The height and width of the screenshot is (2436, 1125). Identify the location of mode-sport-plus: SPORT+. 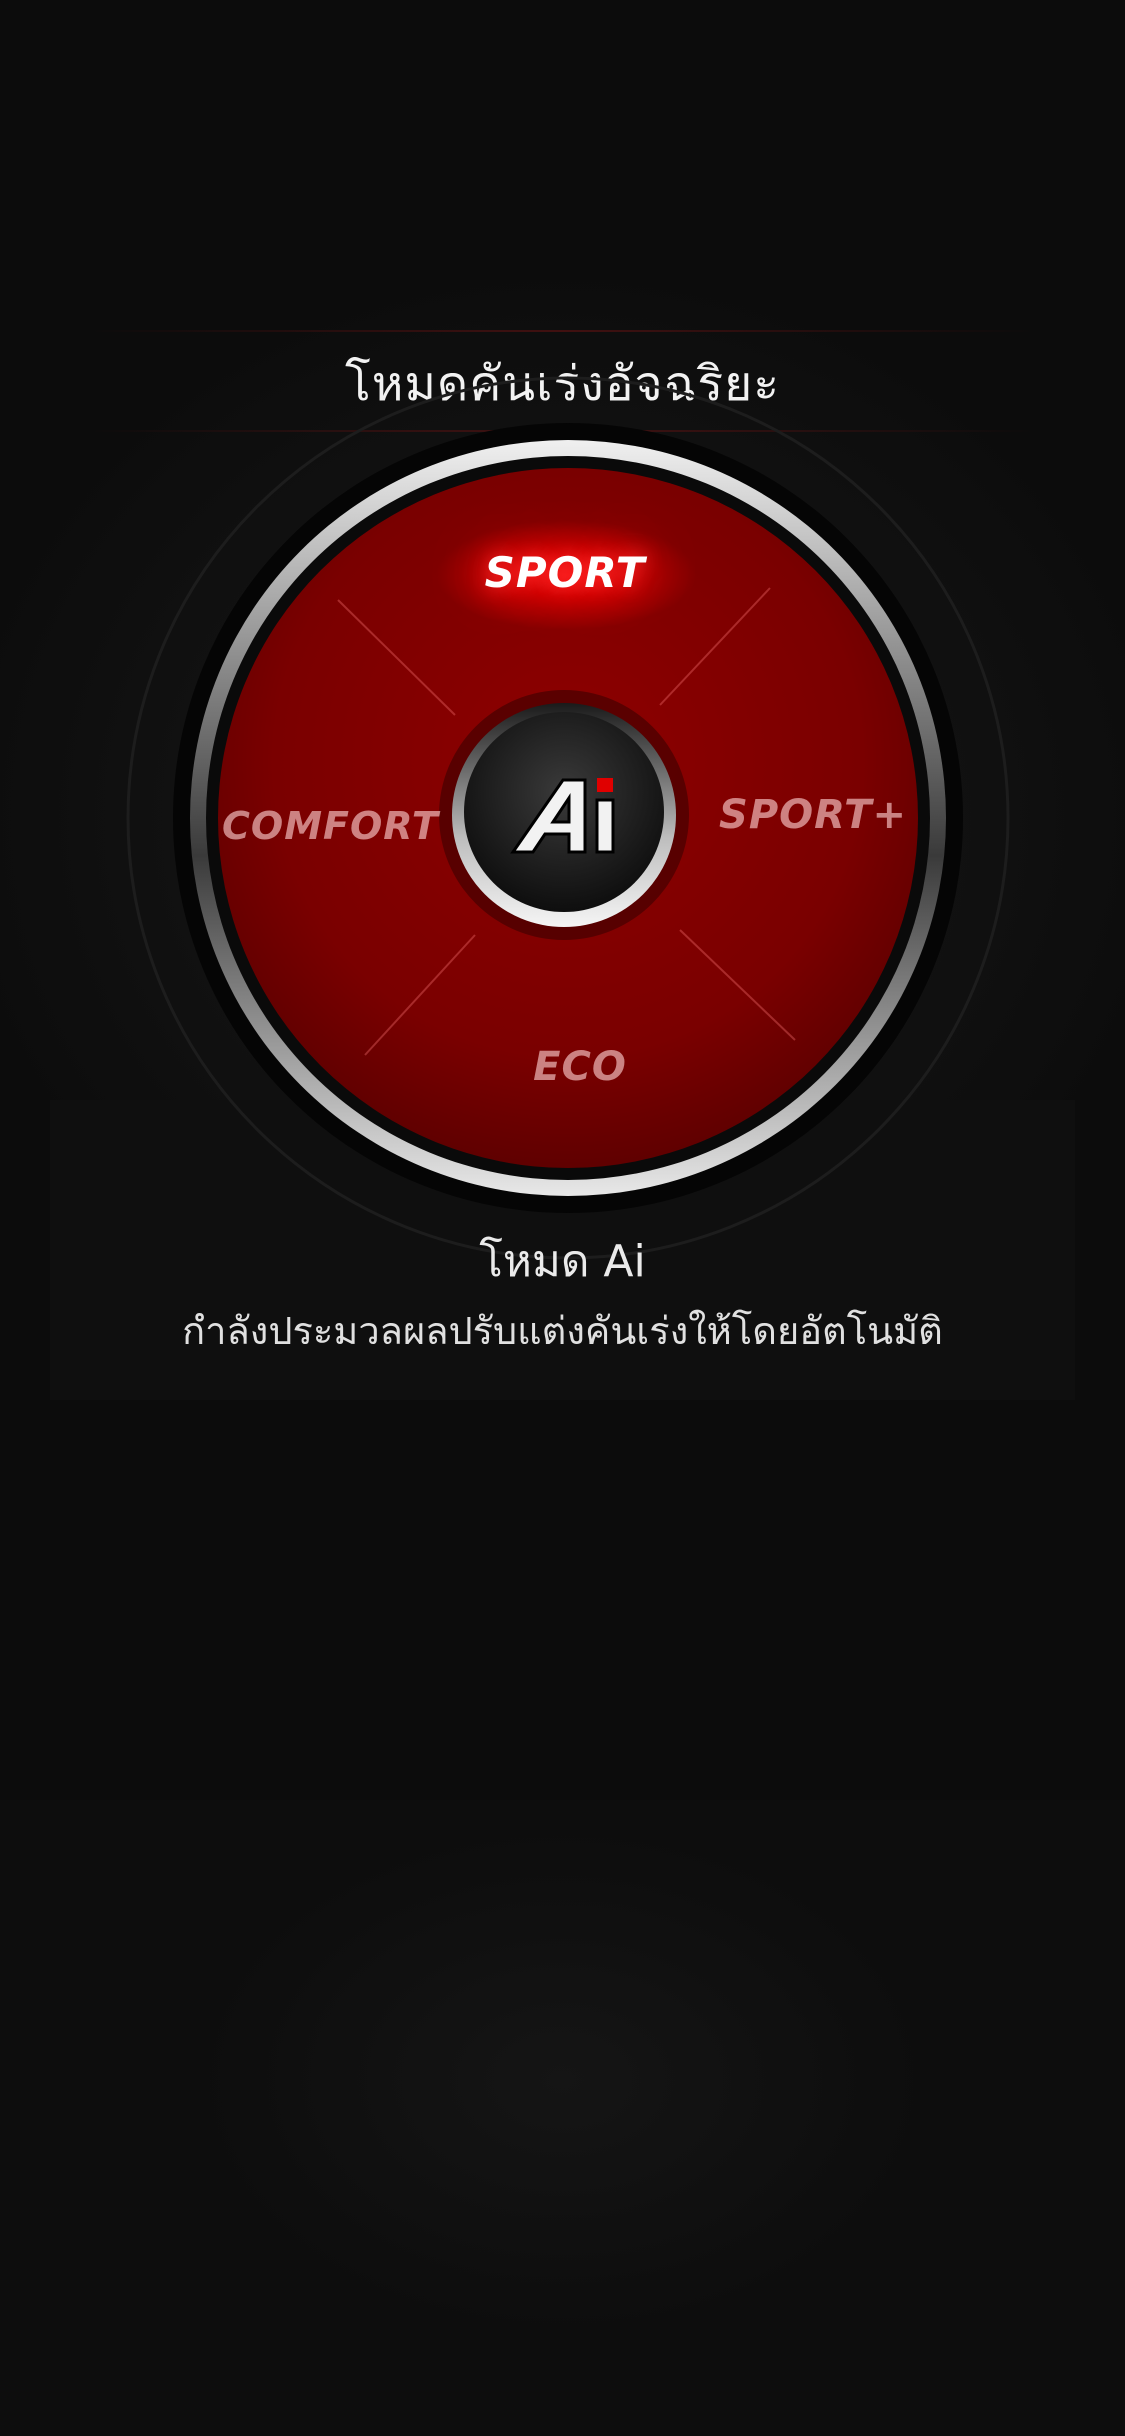
(813, 815).